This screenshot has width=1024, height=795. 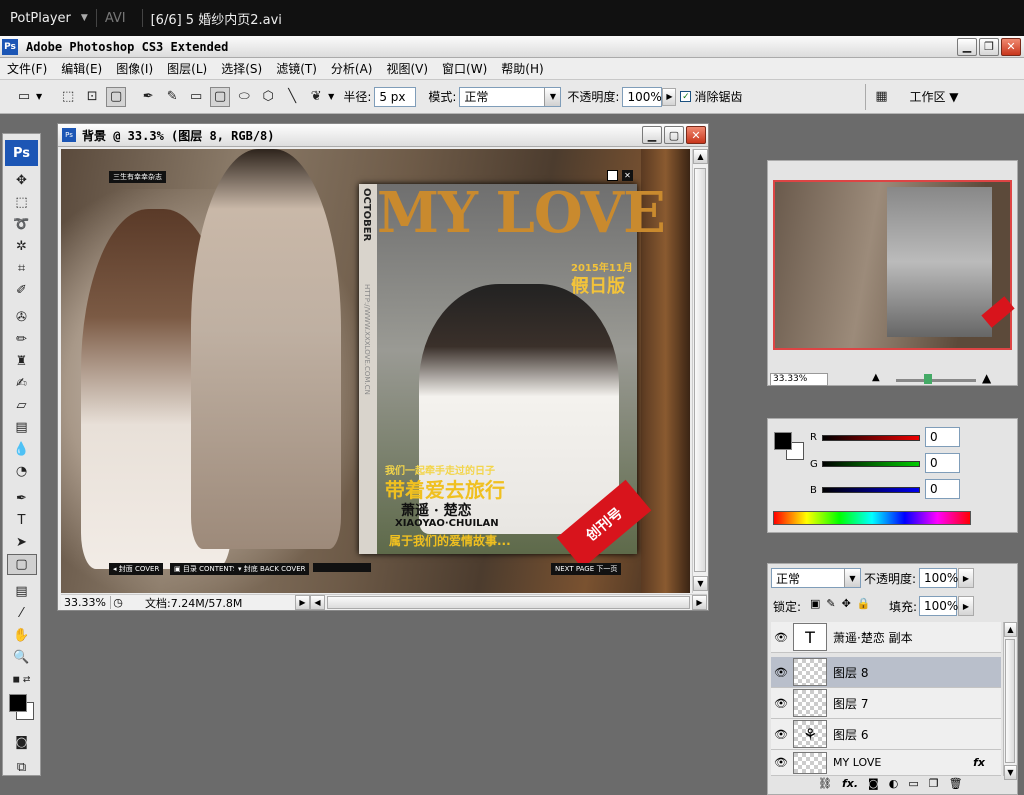 I want to click on navigator-thumbnail, so click(x=894, y=265).